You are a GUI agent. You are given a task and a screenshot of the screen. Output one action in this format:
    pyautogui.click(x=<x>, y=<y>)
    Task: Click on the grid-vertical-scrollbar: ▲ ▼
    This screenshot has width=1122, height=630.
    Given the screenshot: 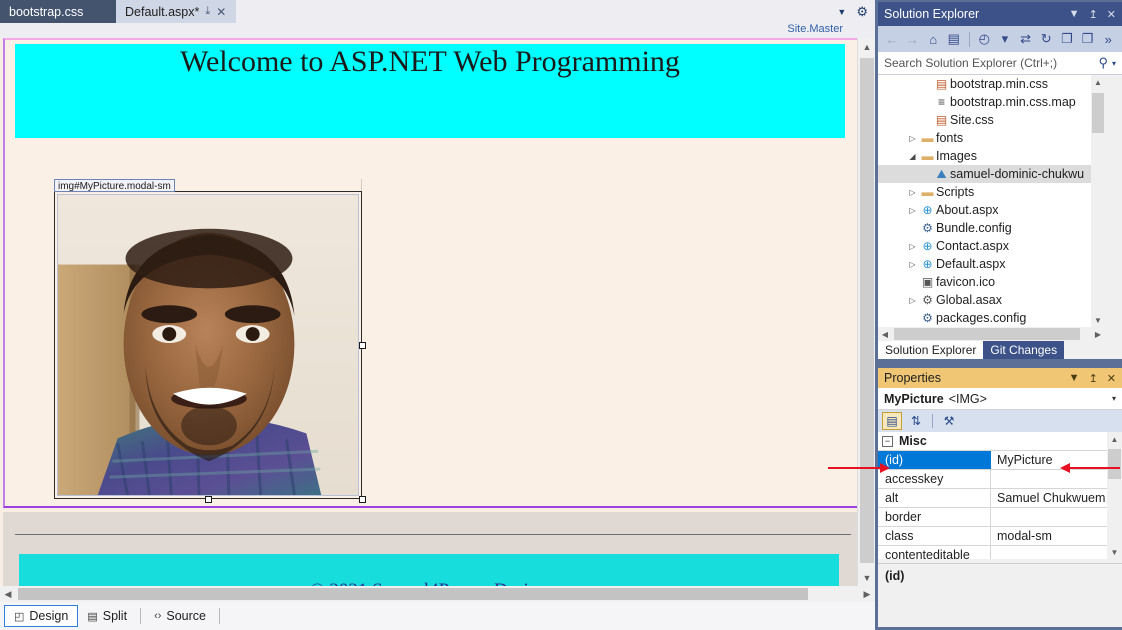 What is the action you would take?
    pyautogui.click(x=1114, y=495)
    